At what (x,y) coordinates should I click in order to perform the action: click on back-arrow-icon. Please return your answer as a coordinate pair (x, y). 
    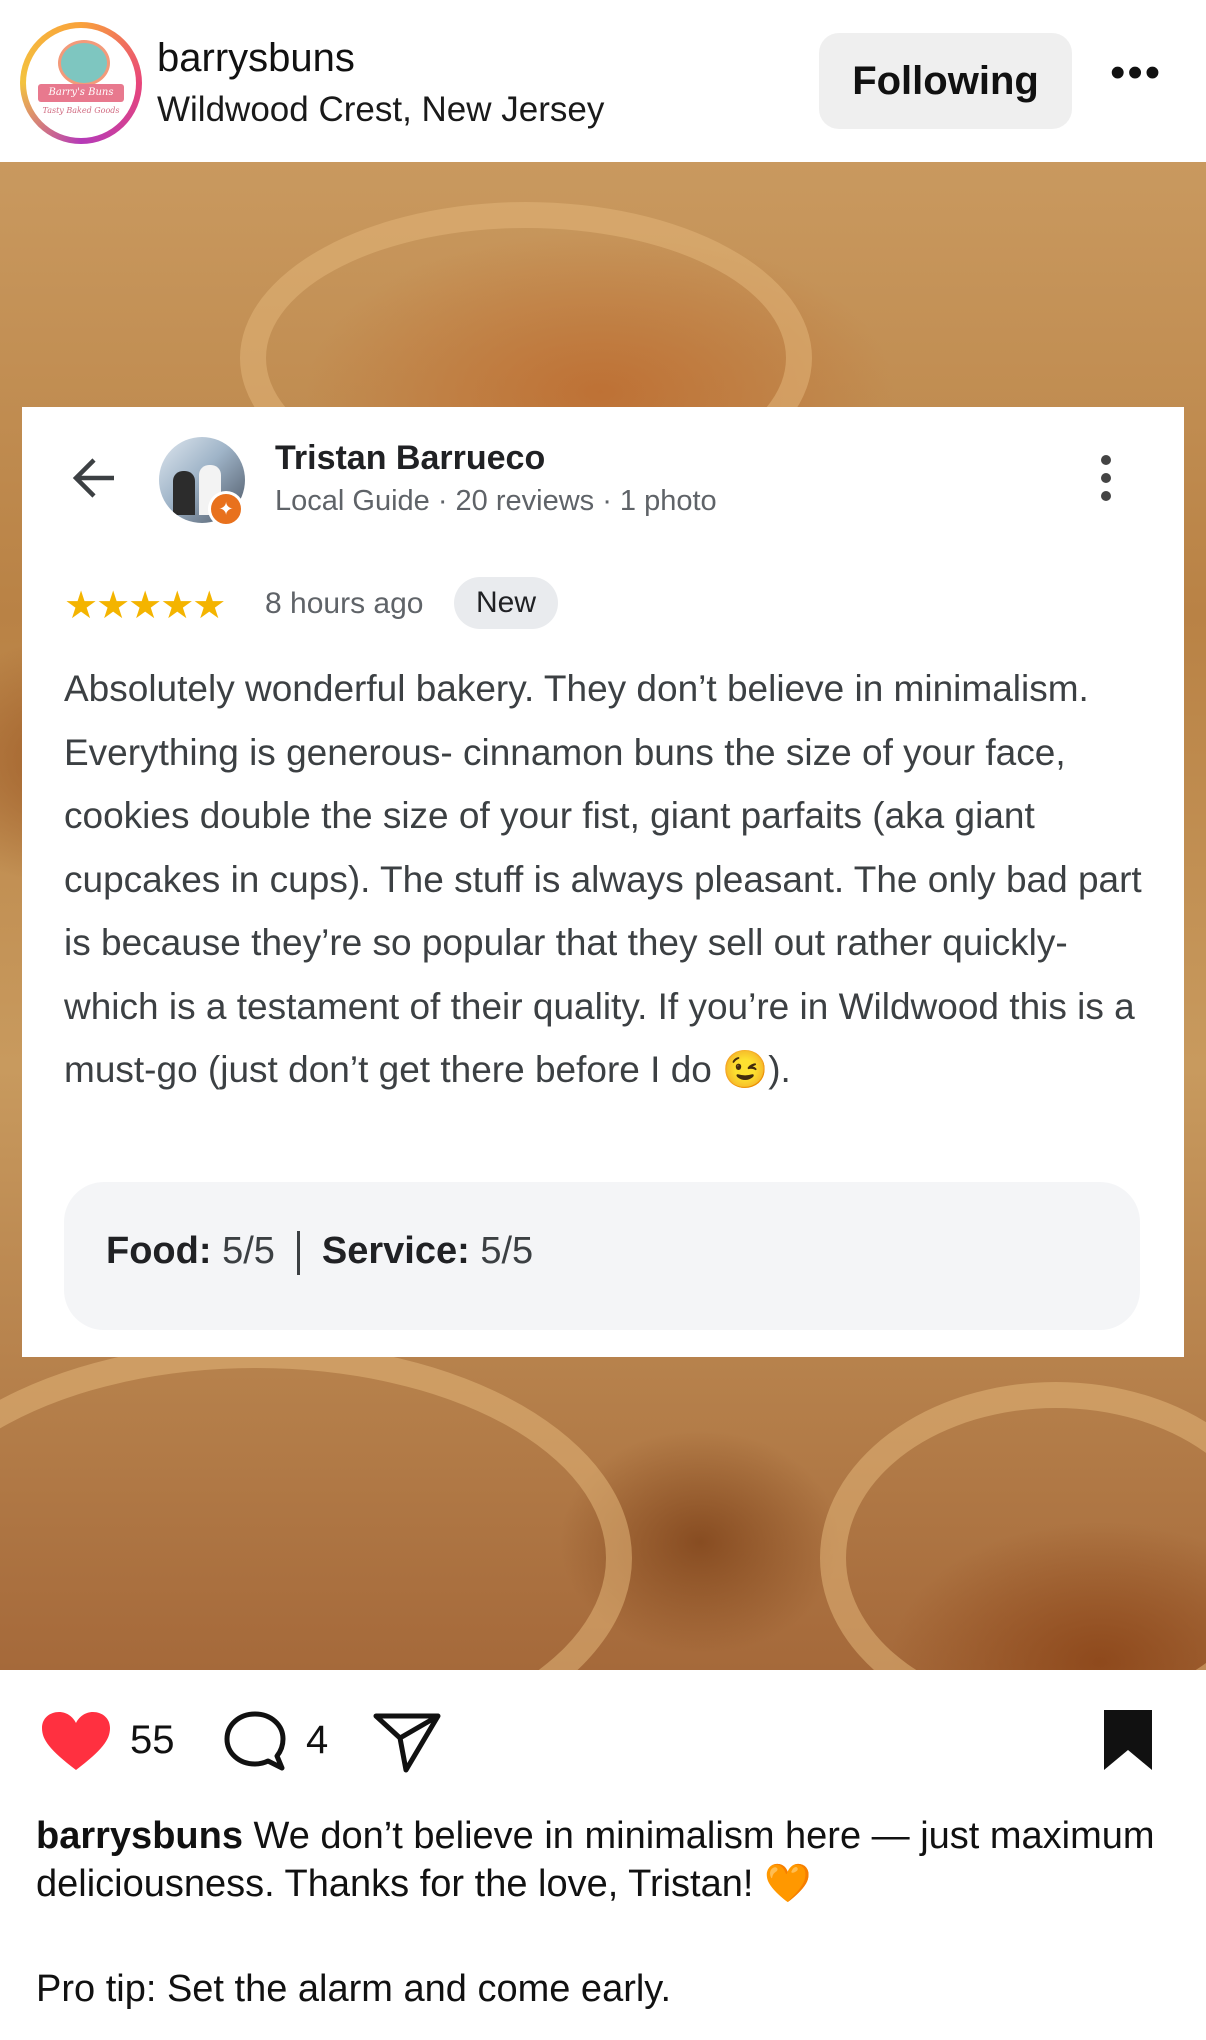
    Looking at the image, I should click on (94, 478).